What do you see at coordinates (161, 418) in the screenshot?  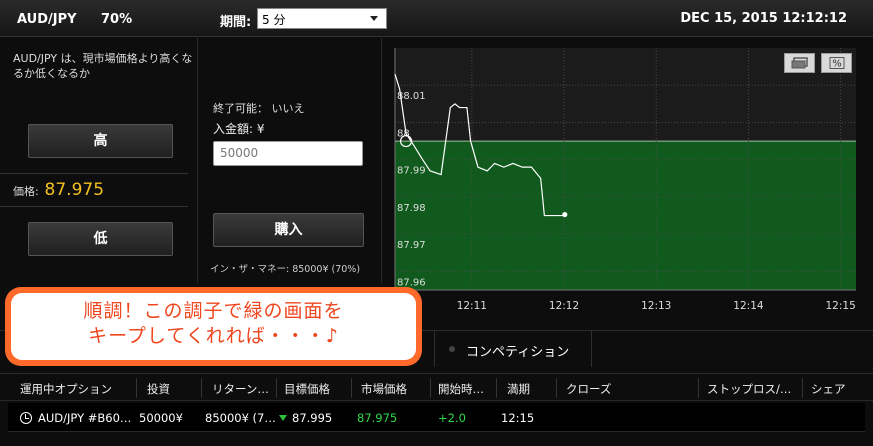 I see `cell-investment: 50000¥` at bounding box center [161, 418].